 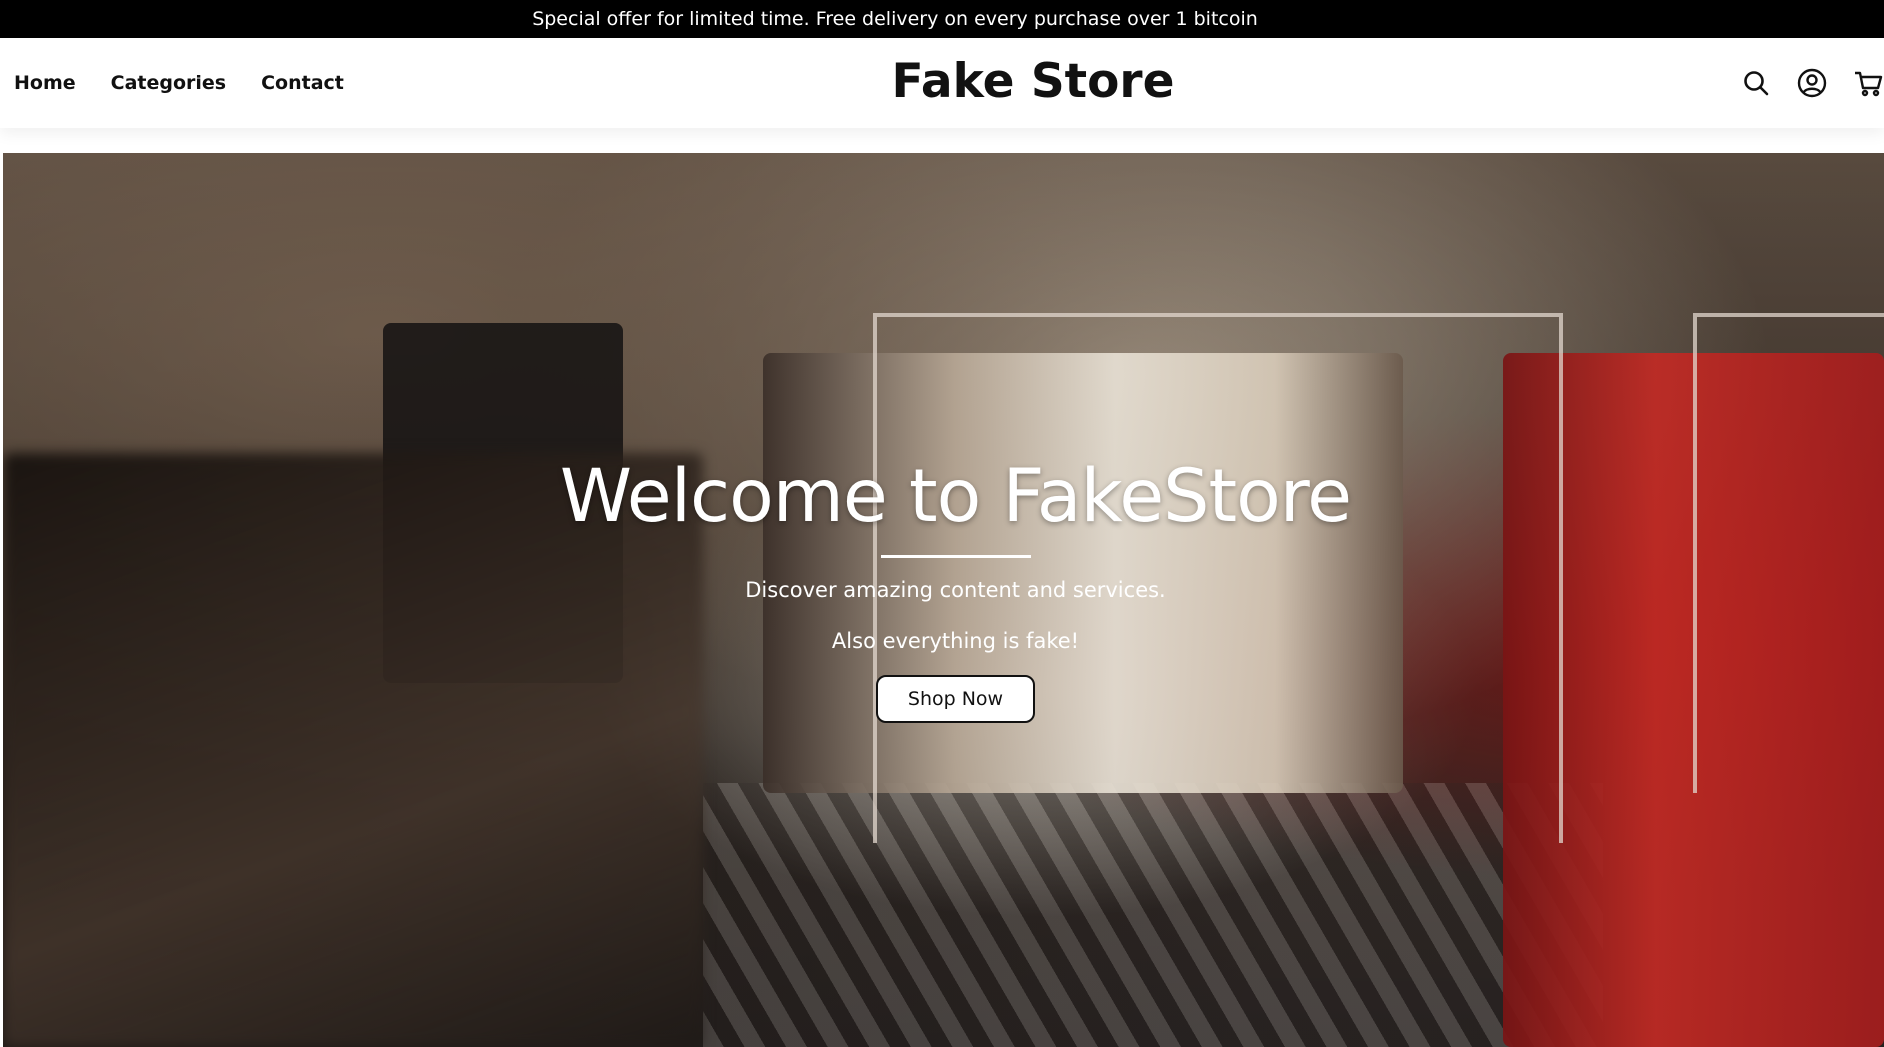 I want to click on site-header: Home Categories Contact Fake Store, so click(x=942, y=83).